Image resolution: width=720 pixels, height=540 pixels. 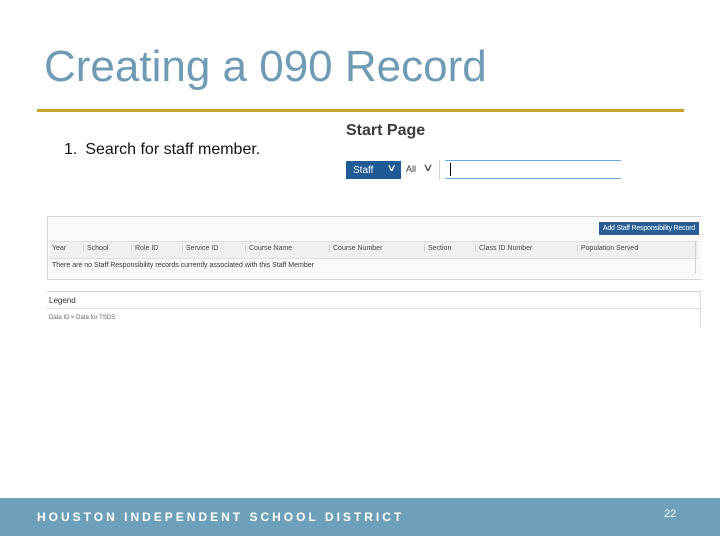 I want to click on legend-panel: Legend Data ID = Data for TSDS, so click(x=374, y=309).